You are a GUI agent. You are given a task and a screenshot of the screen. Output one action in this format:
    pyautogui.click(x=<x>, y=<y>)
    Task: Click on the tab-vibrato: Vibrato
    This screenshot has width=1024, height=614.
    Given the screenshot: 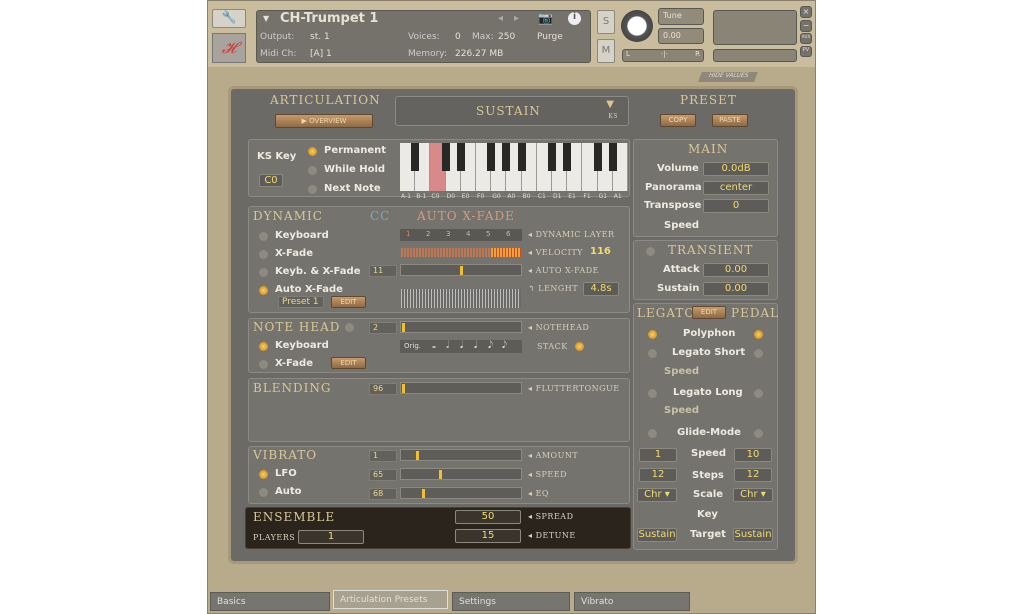 What is the action you would take?
    pyautogui.click(x=632, y=601)
    